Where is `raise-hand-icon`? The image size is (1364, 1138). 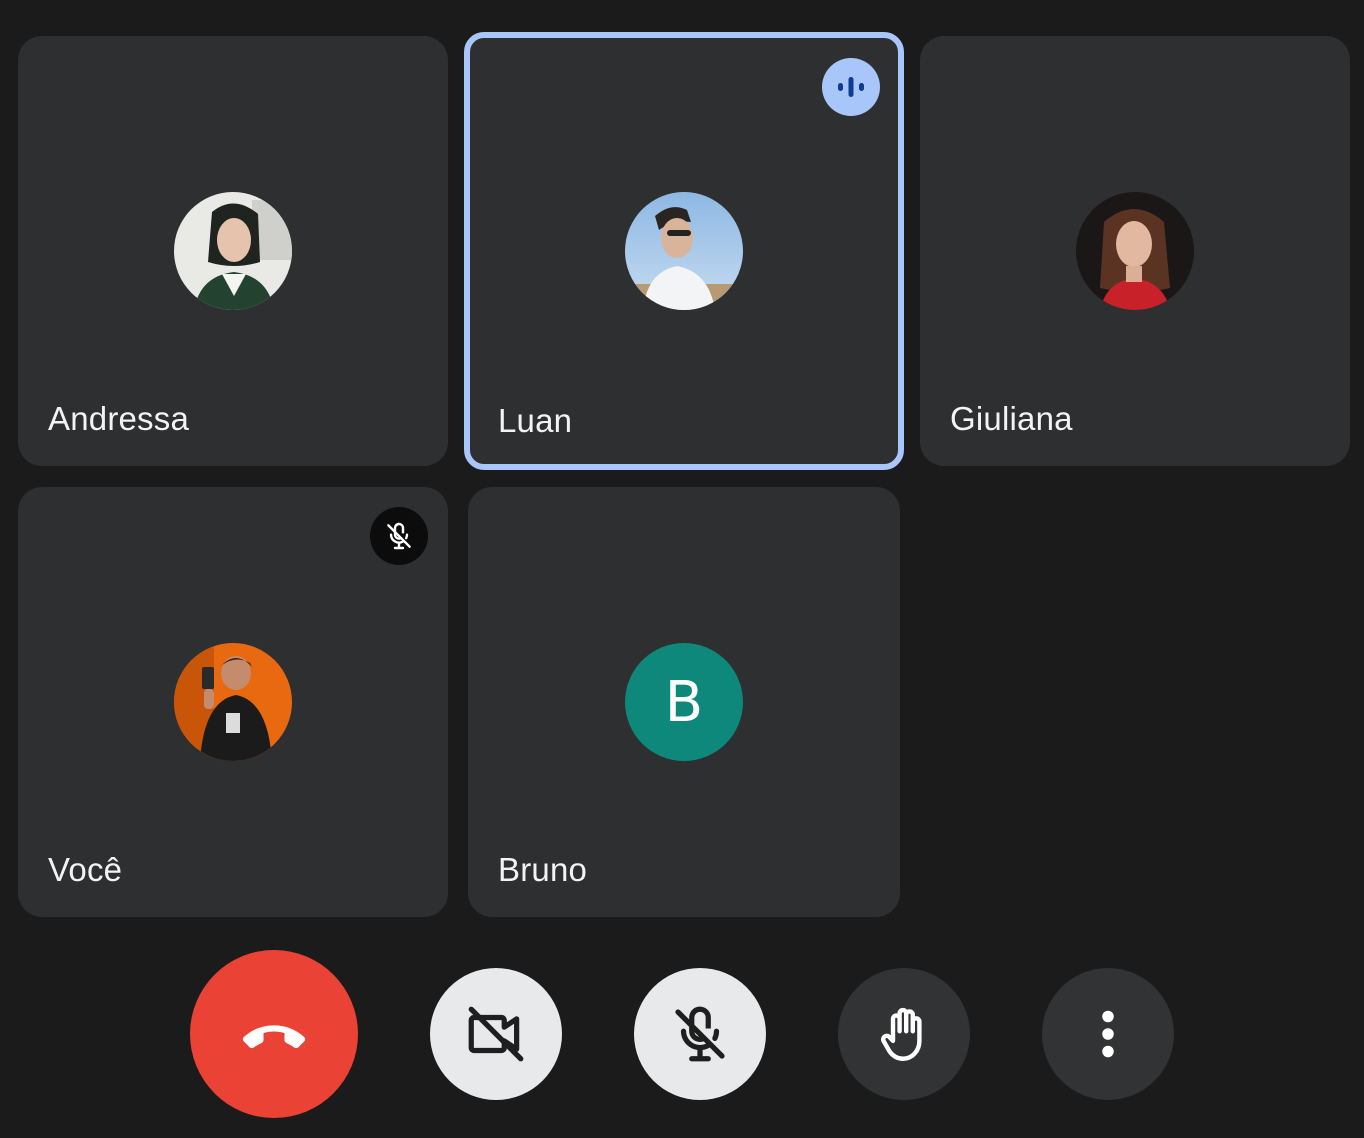 raise-hand-icon is located at coordinates (901, 1034).